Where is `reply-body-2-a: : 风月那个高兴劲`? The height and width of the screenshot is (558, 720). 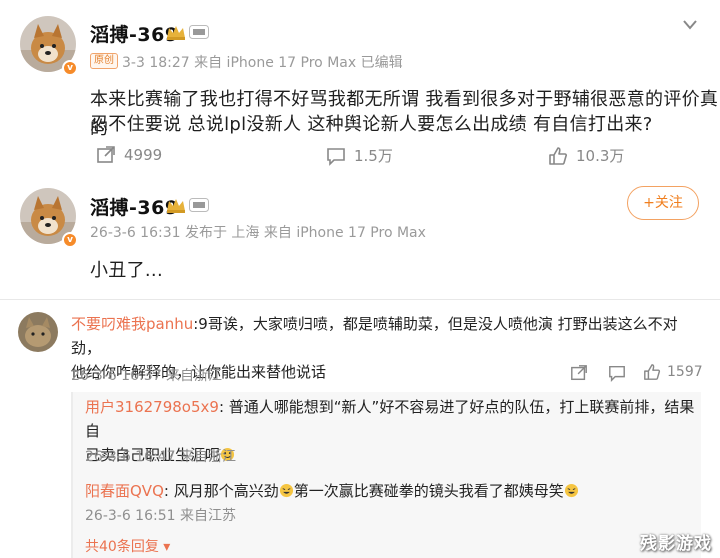
reply-body-2-a: : 风月那个高兴劲 is located at coordinates (221, 491).